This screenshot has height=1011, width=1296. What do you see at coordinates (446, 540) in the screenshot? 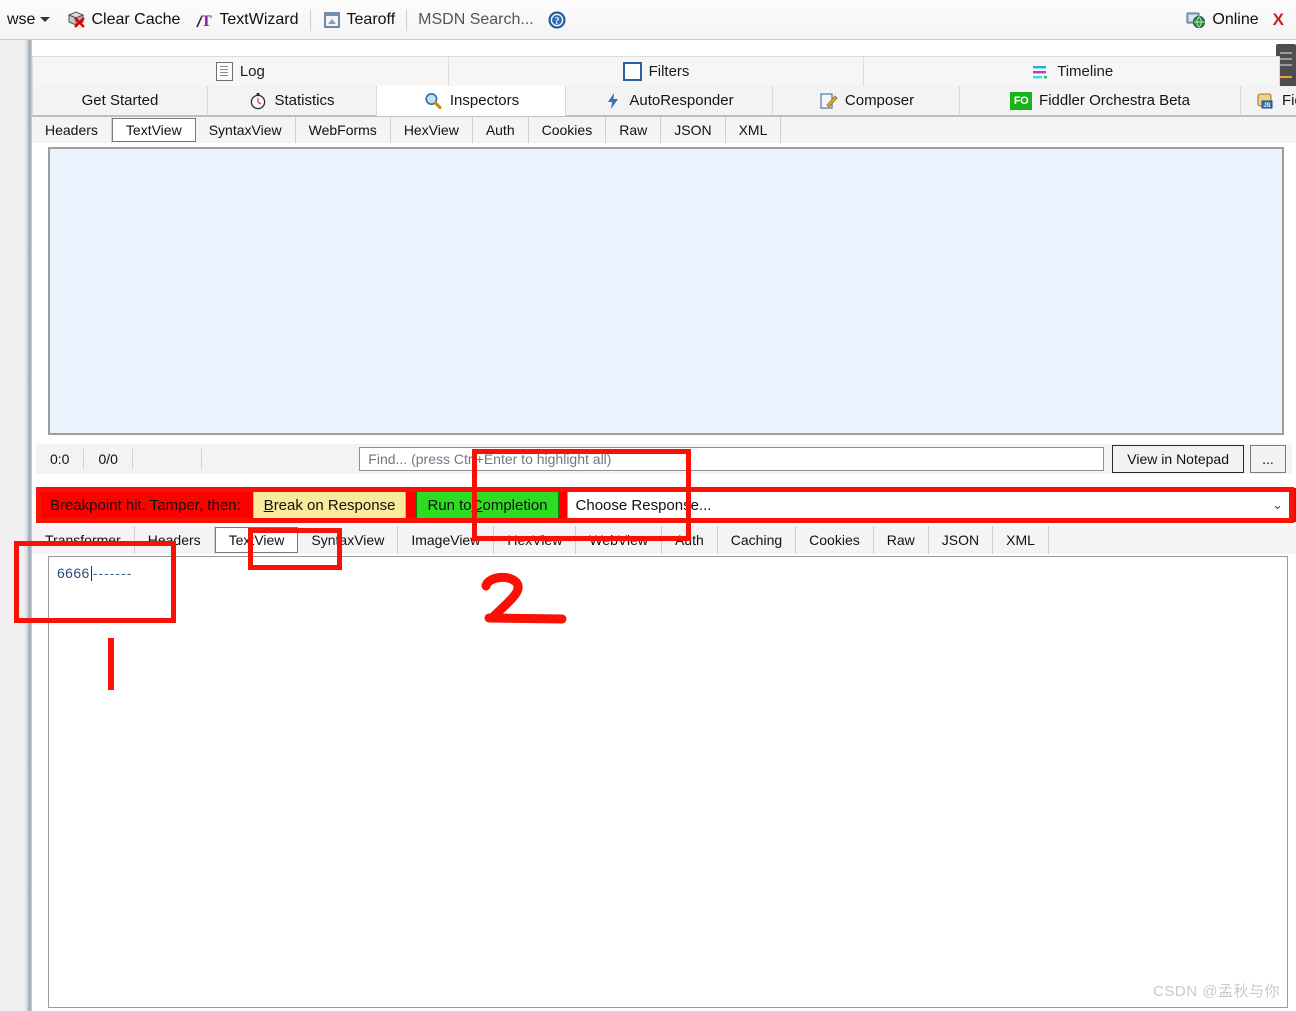
I see `response-tab-imageview: ImageView` at bounding box center [446, 540].